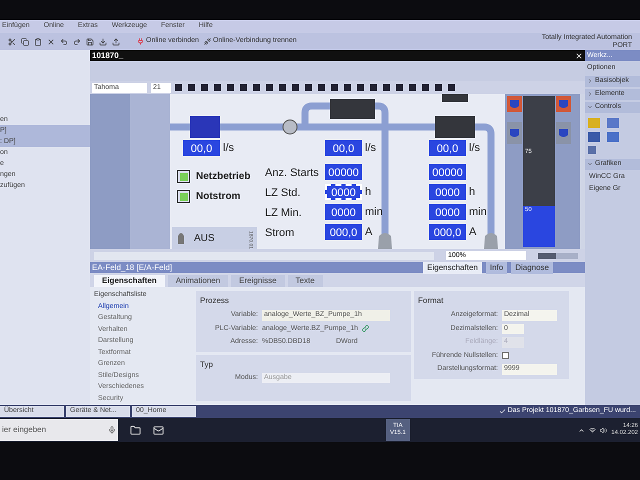  I want to click on view-tab: Eigenschaften, so click(452, 268).